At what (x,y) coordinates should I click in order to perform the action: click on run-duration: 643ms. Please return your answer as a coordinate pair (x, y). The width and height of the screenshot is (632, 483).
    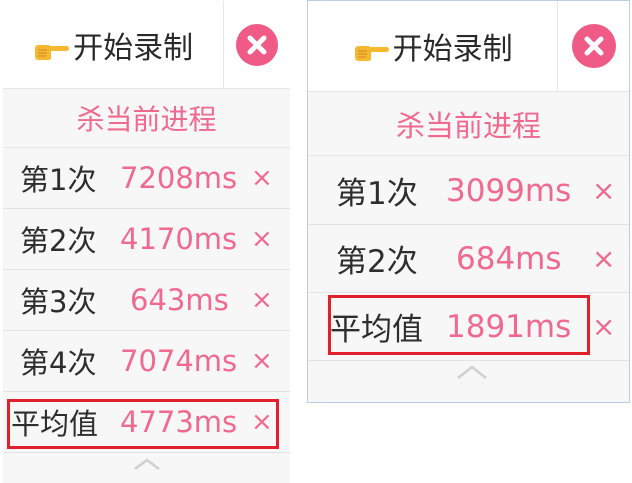
    Looking at the image, I should click on (179, 300).